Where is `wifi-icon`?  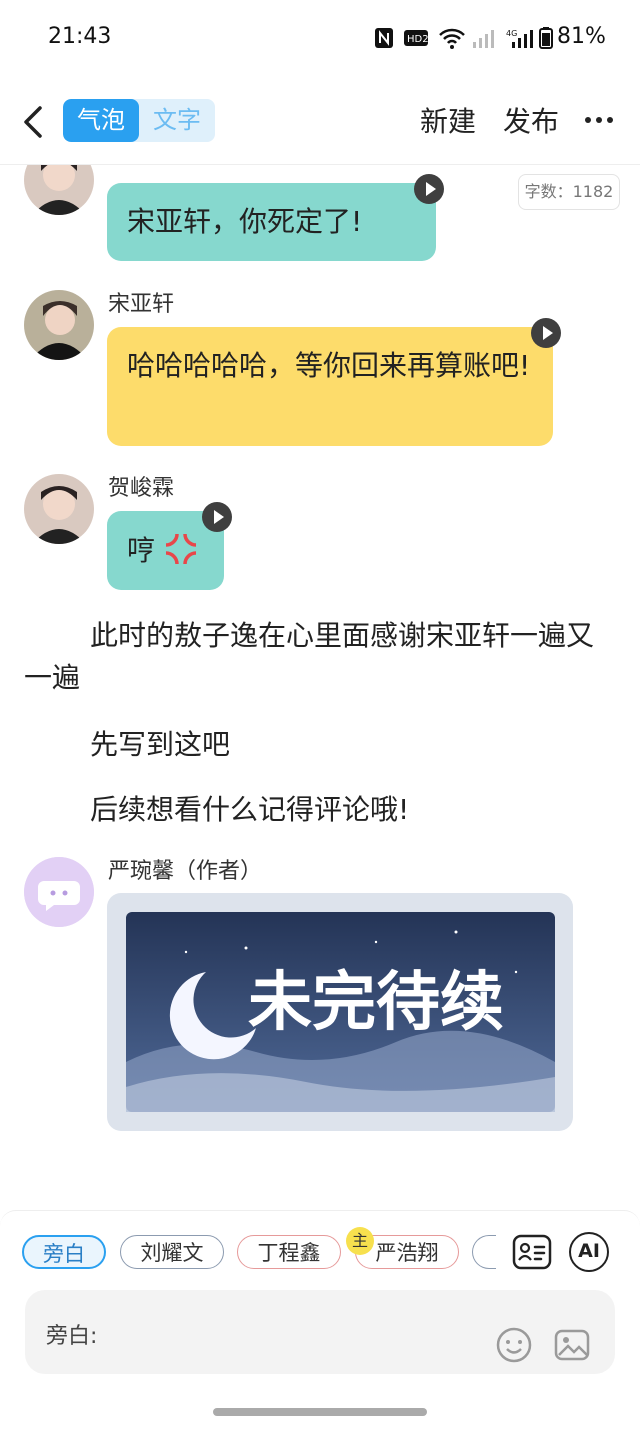
wifi-icon is located at coordinates (452, 38).